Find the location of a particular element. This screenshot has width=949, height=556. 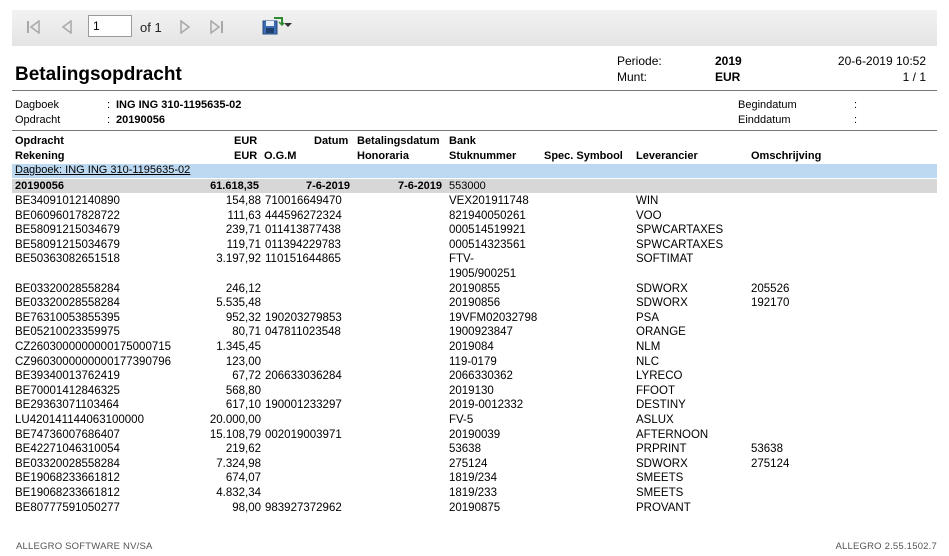

cell-ogm: 047811023548 is located at coordinates (303, 332).